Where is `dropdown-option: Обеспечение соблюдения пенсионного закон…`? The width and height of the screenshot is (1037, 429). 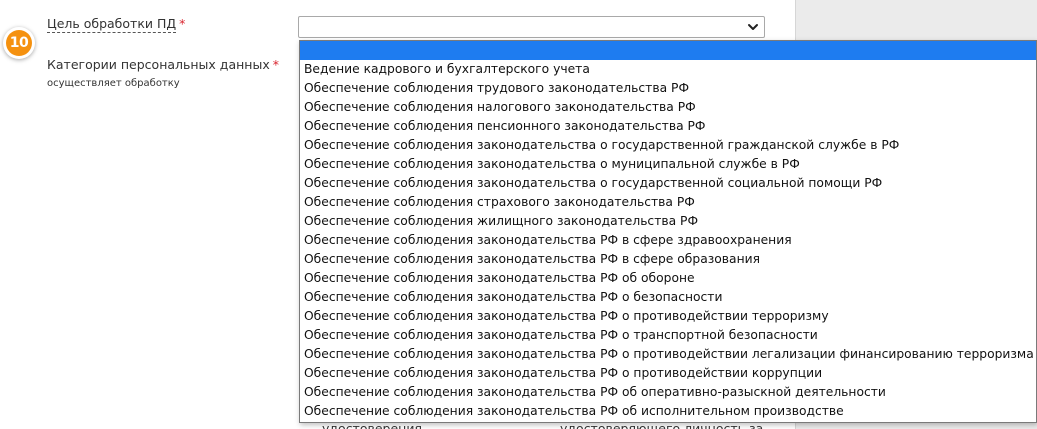 dropdown-option: Обеспечение соблюдения пенсионного закон… is located at coordinates (668, 126).